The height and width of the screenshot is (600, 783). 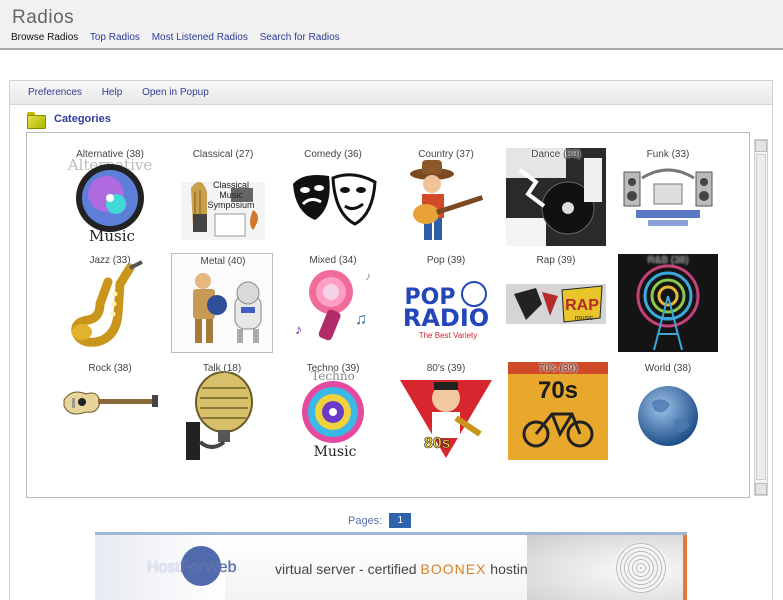 I want to click on category-tile-70s: 70s 70's (39), so click(x=558, y=411).